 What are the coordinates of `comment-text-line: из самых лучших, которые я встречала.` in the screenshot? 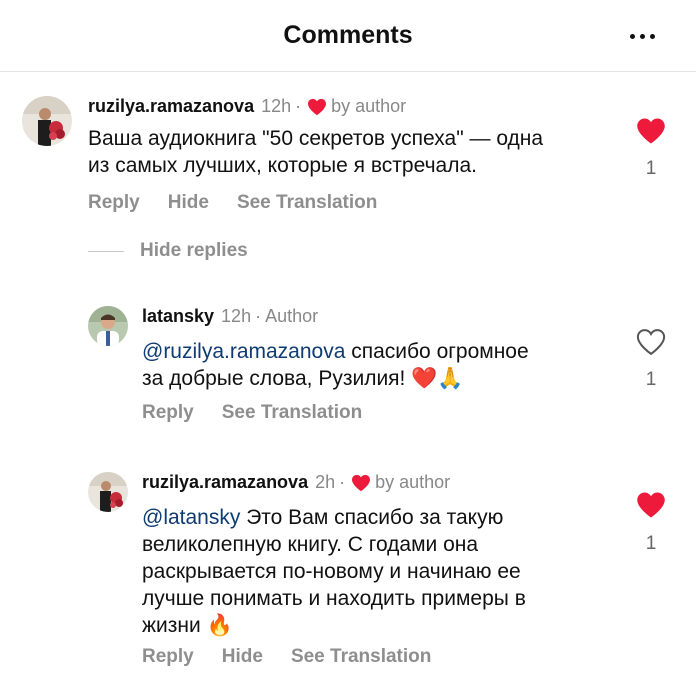 It's located at (282, 165).